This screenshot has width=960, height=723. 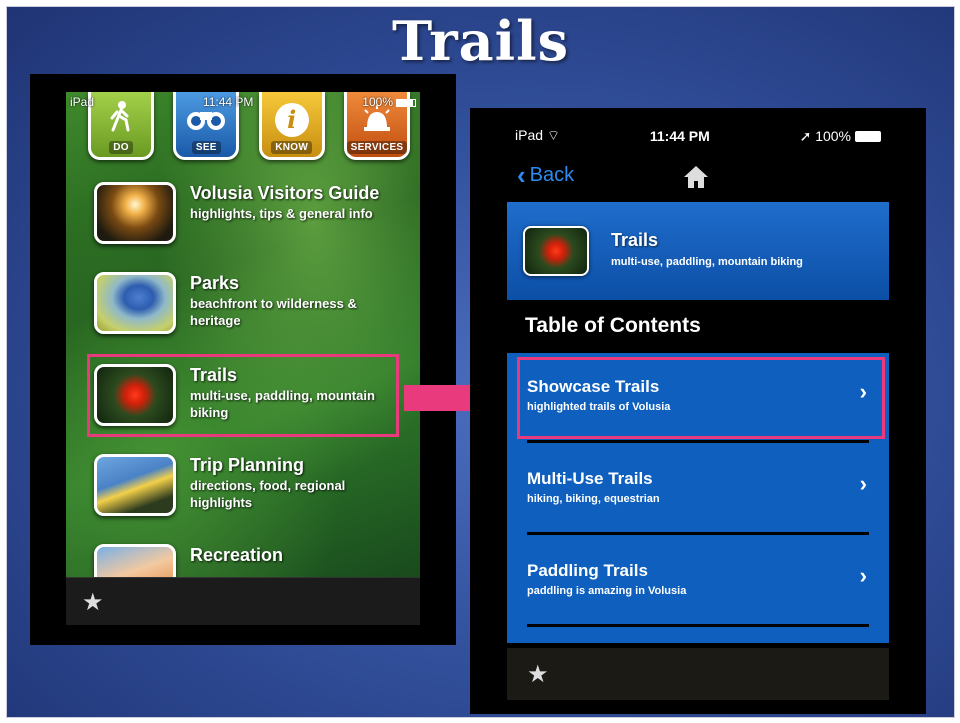 What do you see at coordinates (135, 303) in the screenshot?
I see `parks-thumbnail` at bounding box center [135, 303].